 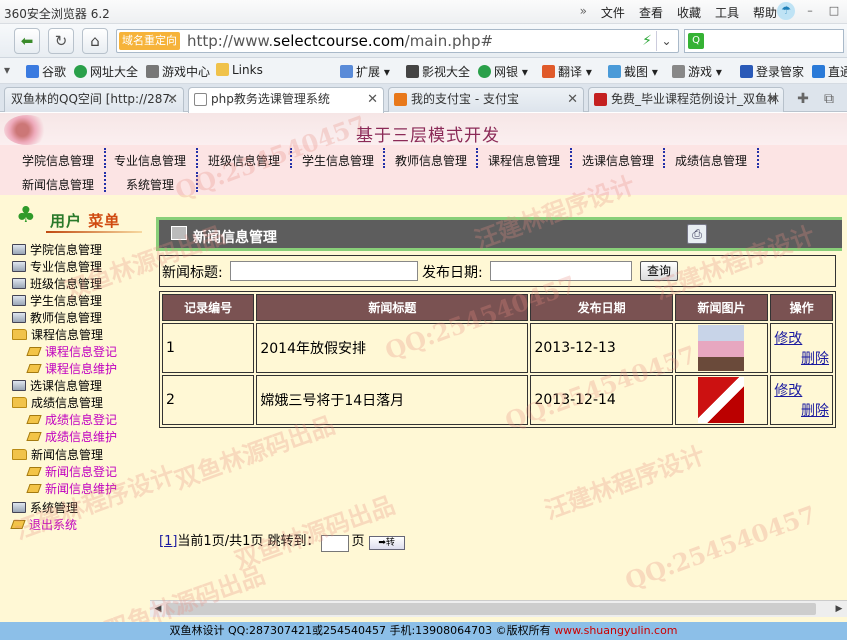 I want to click on sidebar-item-student: 学生信息管理, so click(x=57, y=300).